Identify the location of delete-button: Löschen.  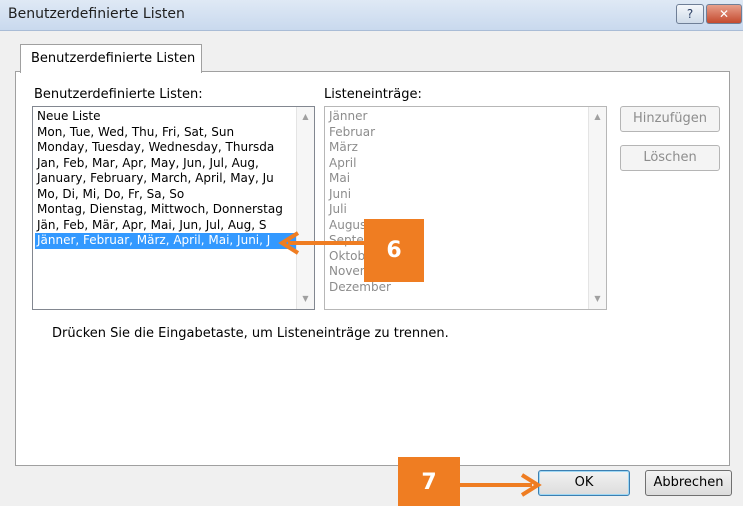
(670, 158).